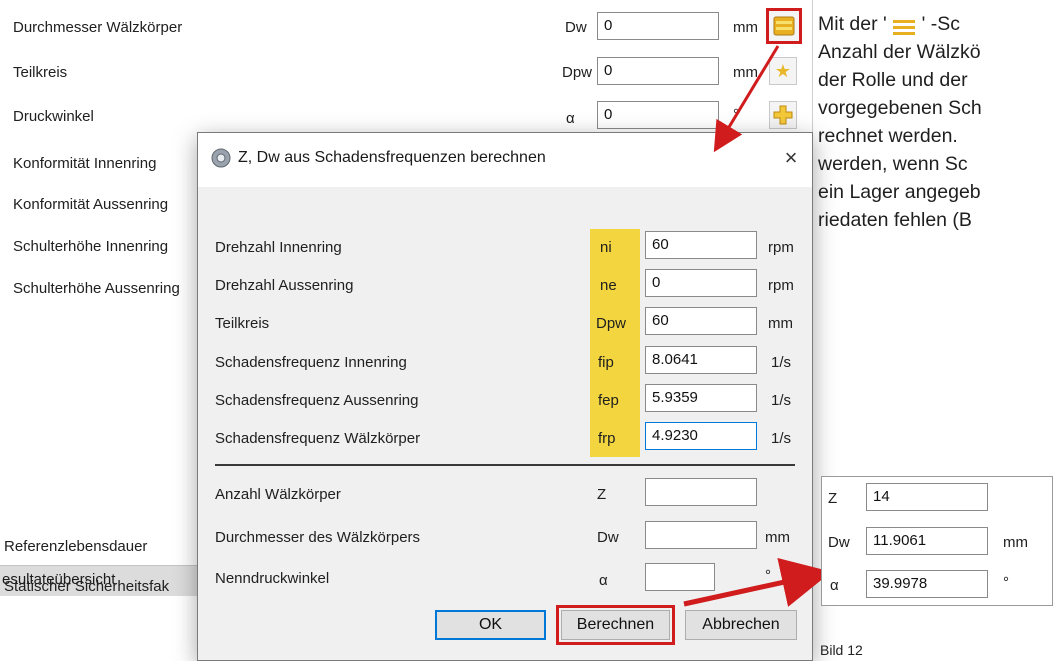 The image size is (1053, 661). I want to click on result-z: 14, so click(927, 497).